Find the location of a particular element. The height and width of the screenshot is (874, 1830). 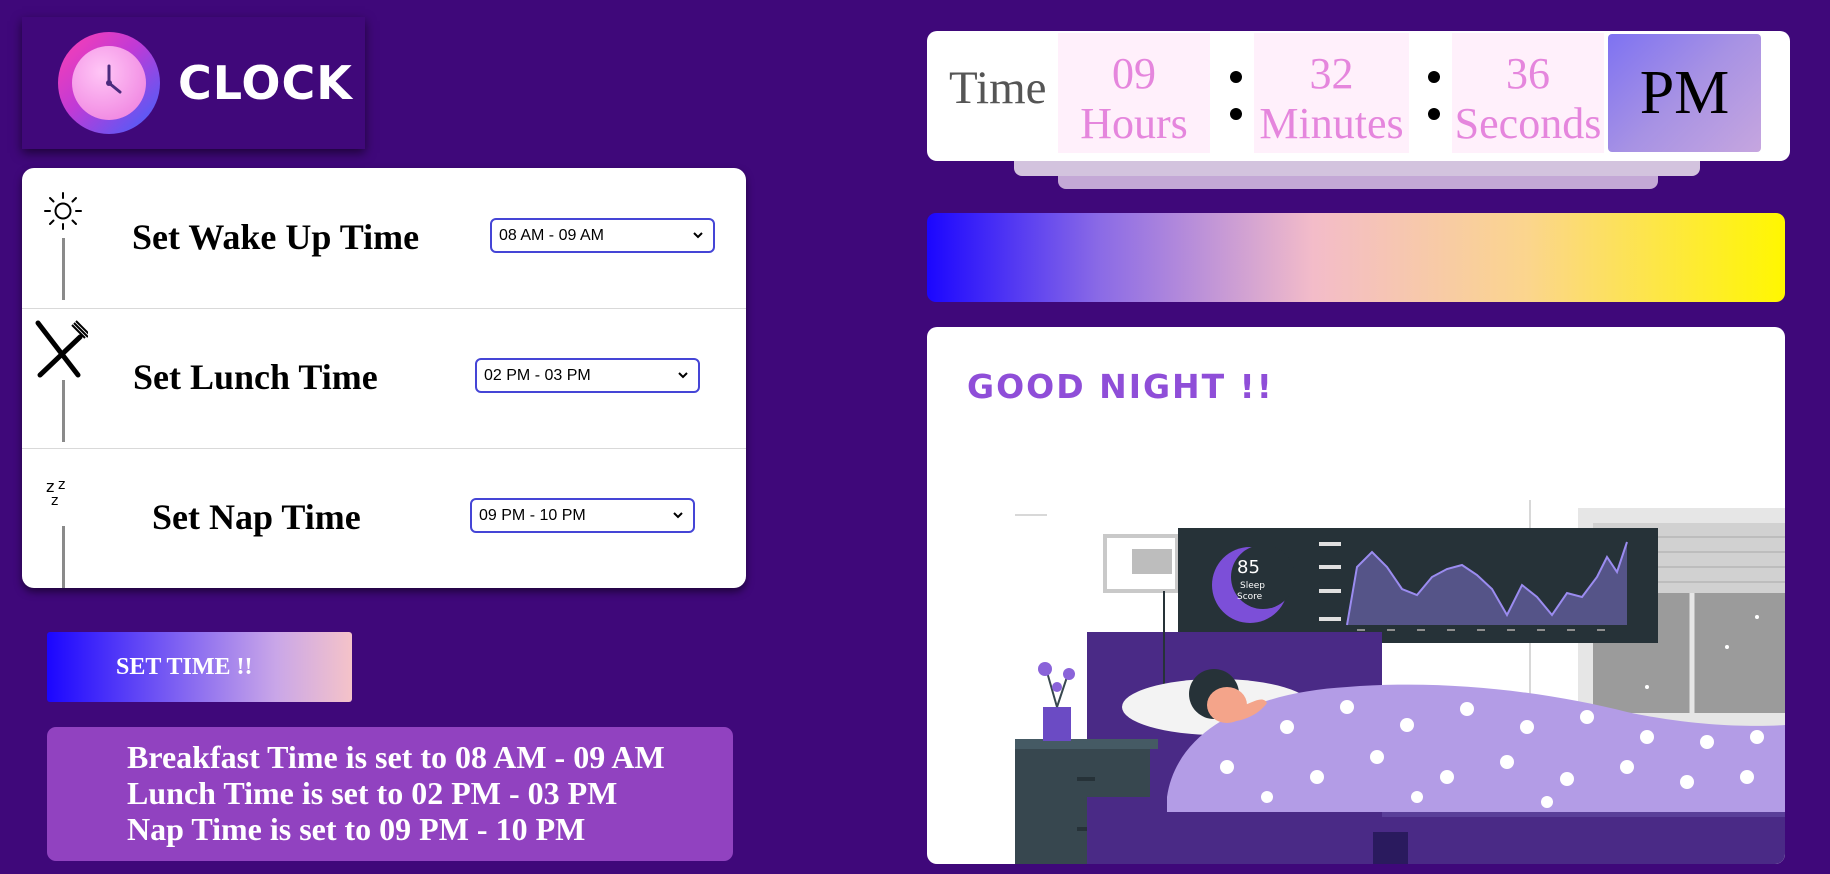

nap-label: Set Nap Time is located at coordinates (256, 517).